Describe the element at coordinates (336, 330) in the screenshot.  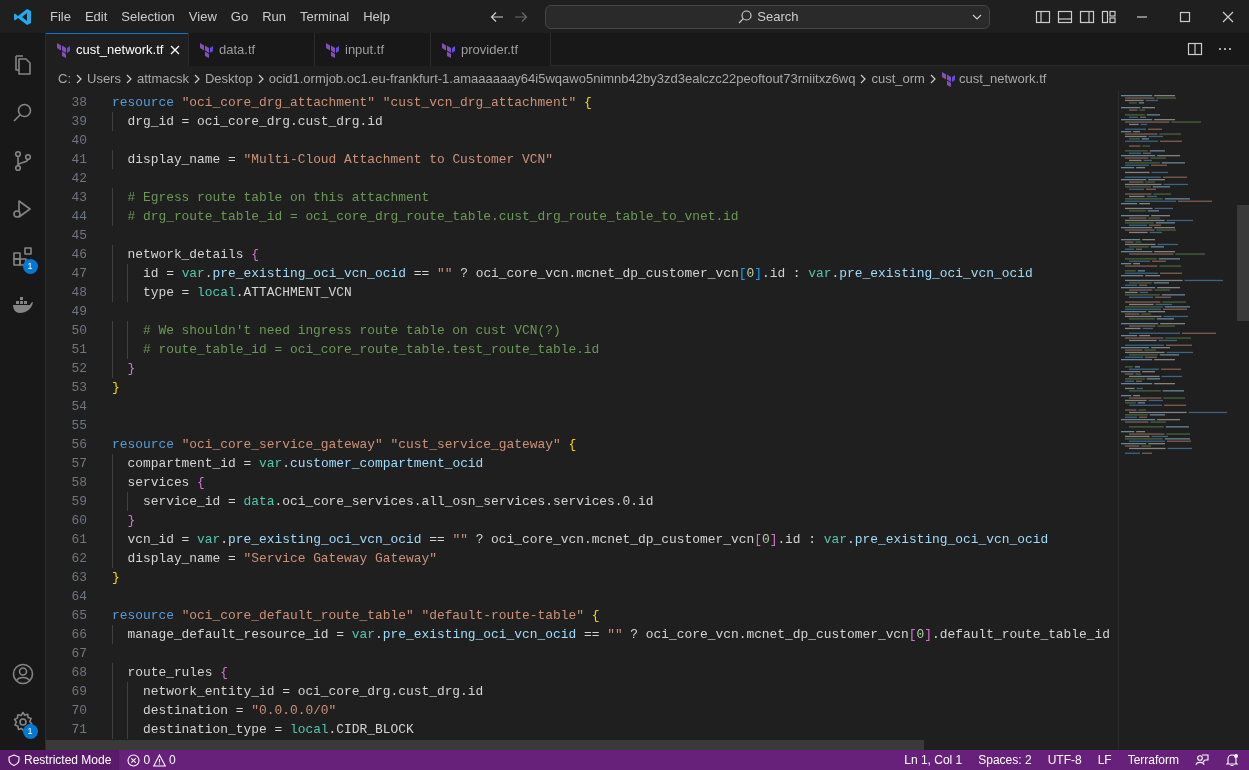
I see `code-line: # We shouldn't need ingress route table on cust VCN(?)` at that location.